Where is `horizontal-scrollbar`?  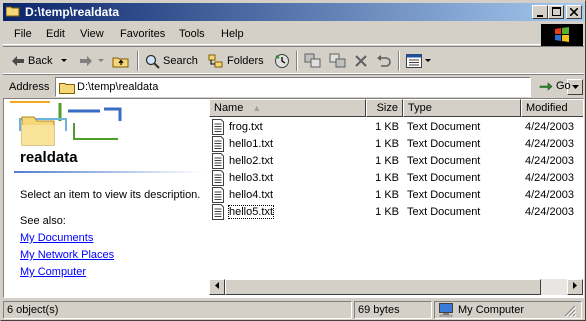 horizontal-scrollbar is located at coordinates (396, 287).